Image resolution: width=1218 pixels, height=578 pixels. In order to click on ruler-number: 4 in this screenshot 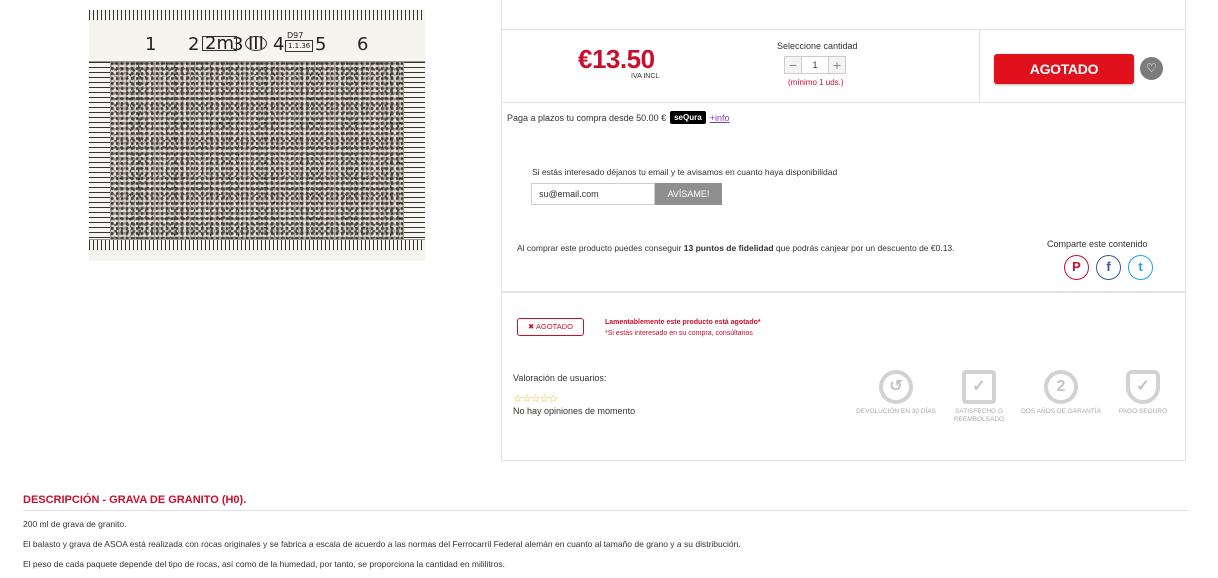, I will do `click(279, 44)`.